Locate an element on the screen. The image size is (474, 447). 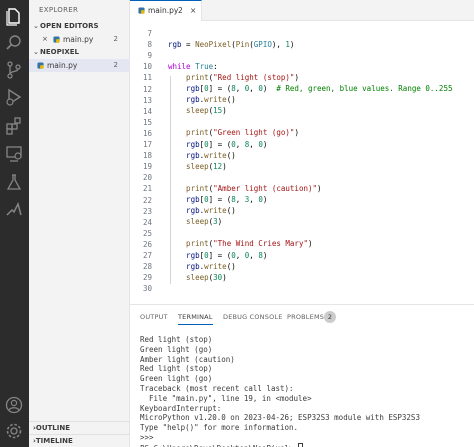
activity-bar is located at coordinates (14, 223).